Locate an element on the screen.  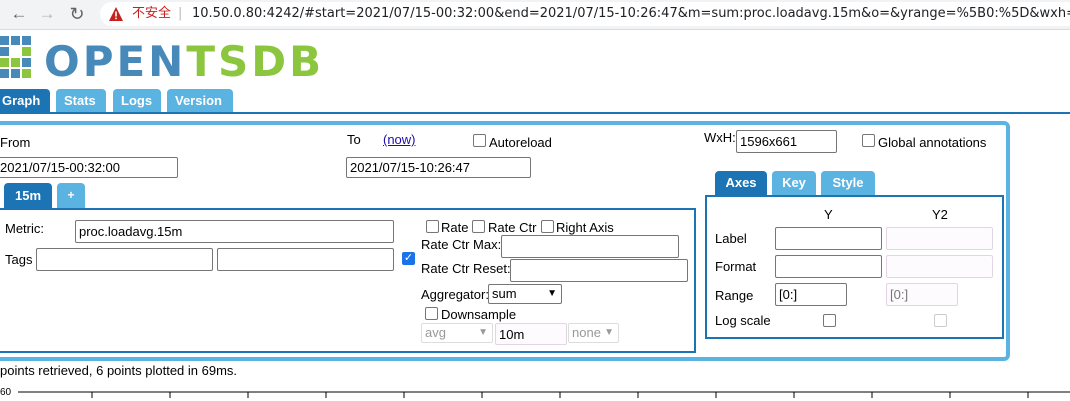
y-axis-header: Y is located at coordinates (828, 214).